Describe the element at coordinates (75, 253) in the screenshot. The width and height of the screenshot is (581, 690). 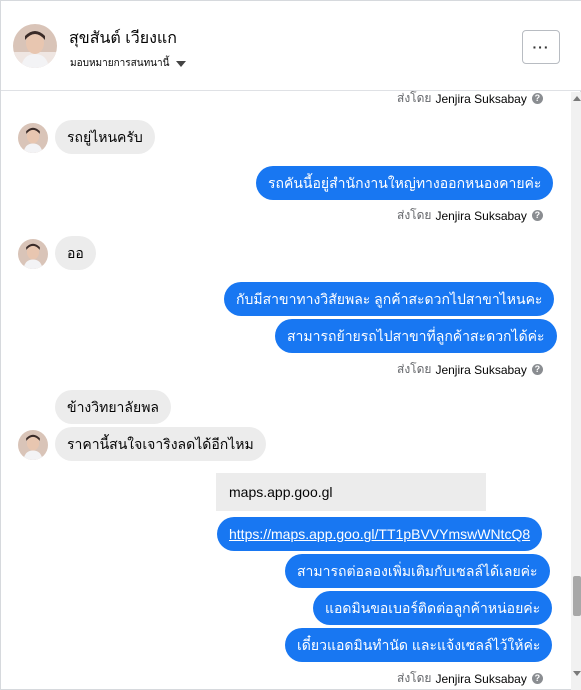
I see `message-incoming: ออ` at that location.